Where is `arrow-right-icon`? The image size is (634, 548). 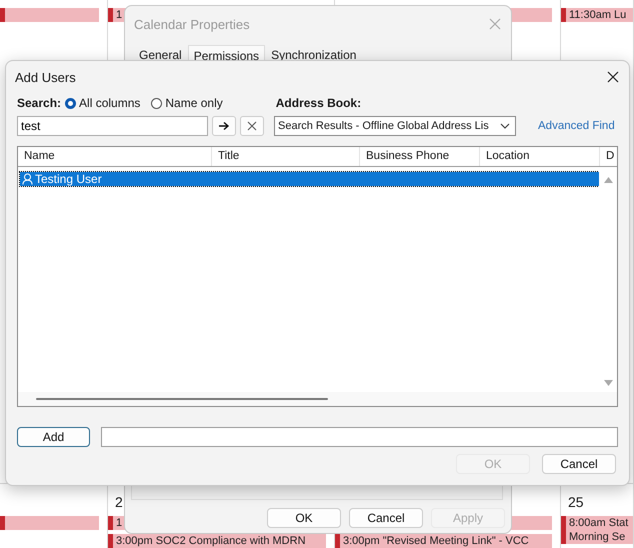 arrow-right-icon is located at coordinates (224, 126).